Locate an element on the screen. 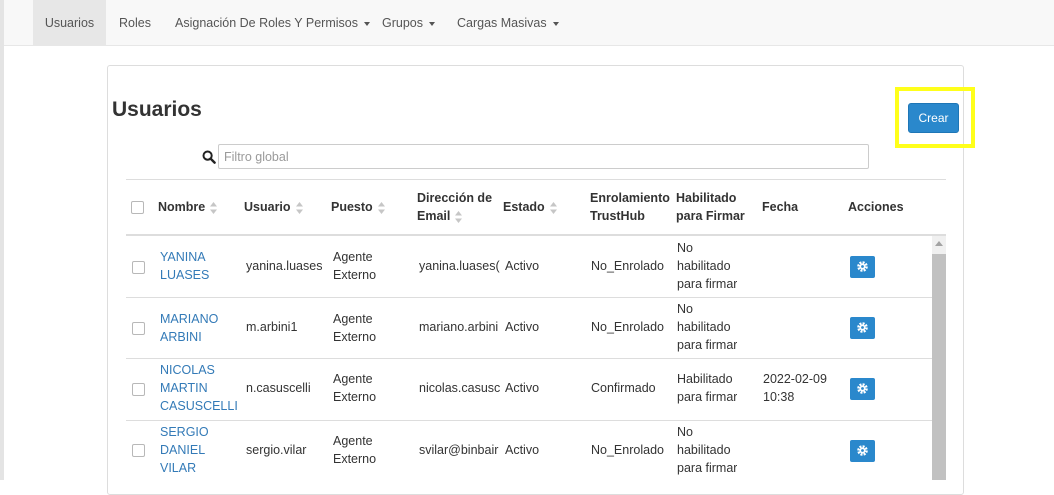  tab-asignacion-roles-permisos: Asignación De Roles Y Permisos is located at coordinates (272, 23).